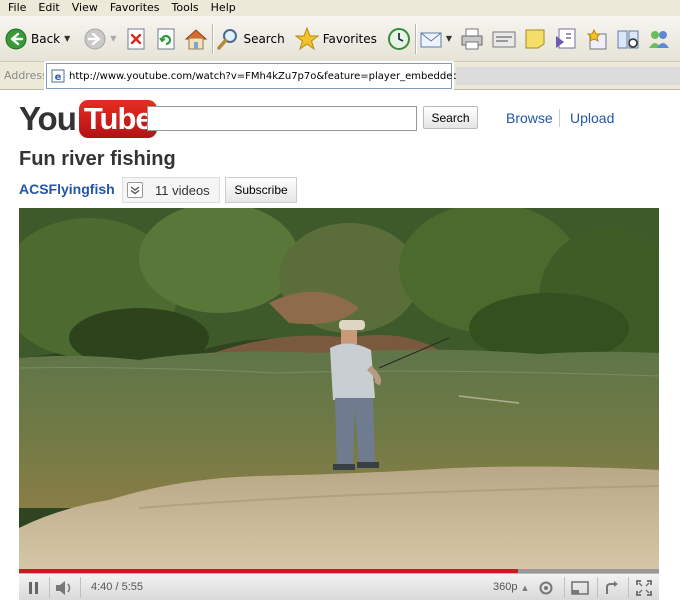 This screenshot has width=680, height=610. What do you see at coordinates (135, 190) in the screenshot?
I see `chevron-down-icon` at bounding box center [135, 190].